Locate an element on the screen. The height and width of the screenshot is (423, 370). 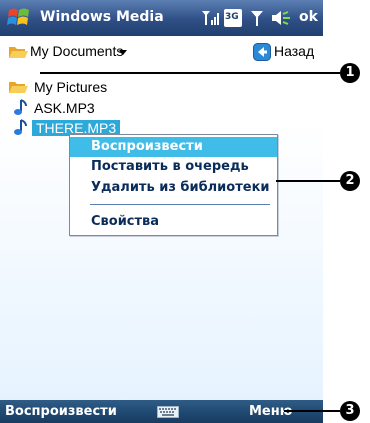
menu-item-remove-from-library: Удалить из библиотеки is located at coordinates (173, 188).